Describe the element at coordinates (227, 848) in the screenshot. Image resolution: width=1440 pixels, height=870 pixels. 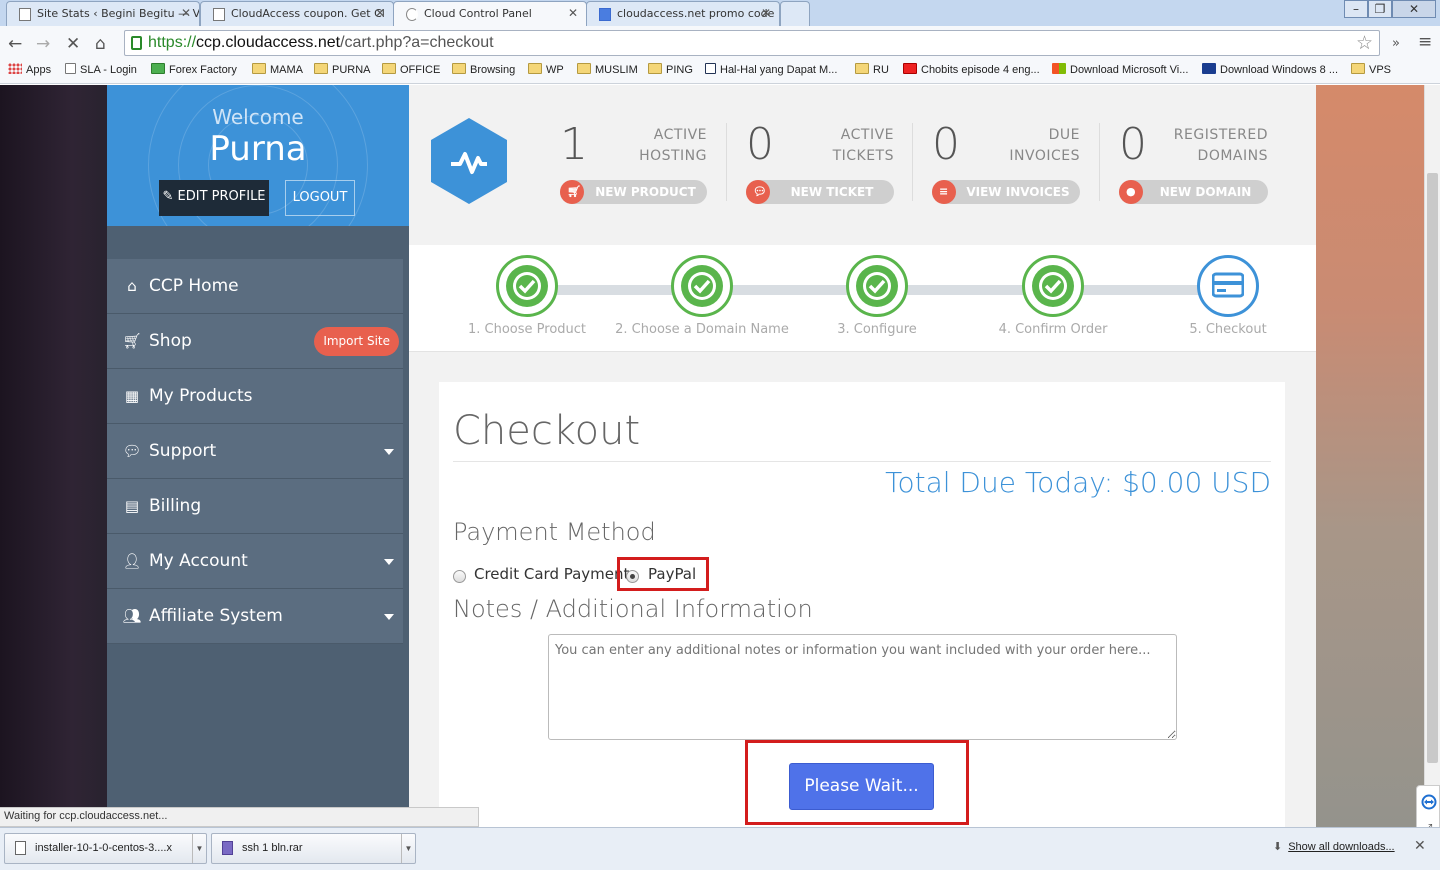
I see `rar-archive-icon` at that location.